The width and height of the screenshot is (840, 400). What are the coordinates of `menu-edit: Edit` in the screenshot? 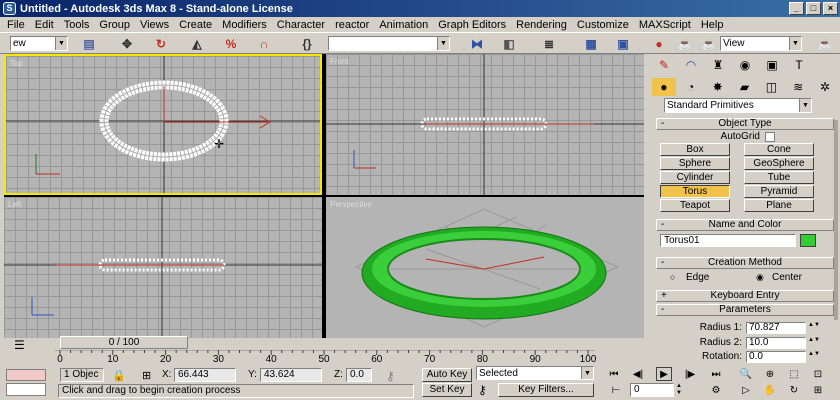 It's located at (44, 25).